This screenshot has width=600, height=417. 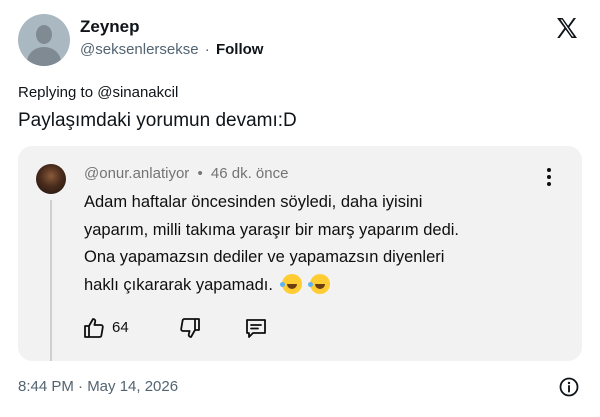 I want to click on info-icon, so click(x=569, y=387).